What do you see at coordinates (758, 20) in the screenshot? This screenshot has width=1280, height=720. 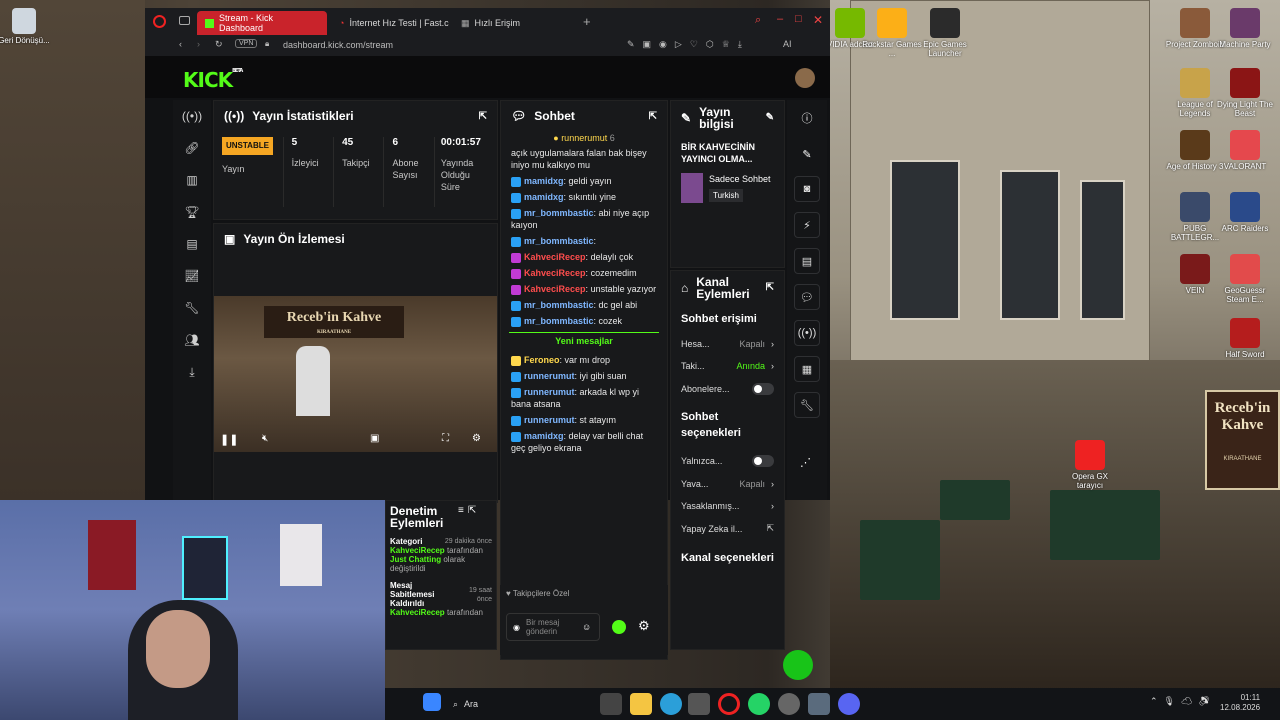 I see `search-icon: ⌕` at bounding box center [758, 20].